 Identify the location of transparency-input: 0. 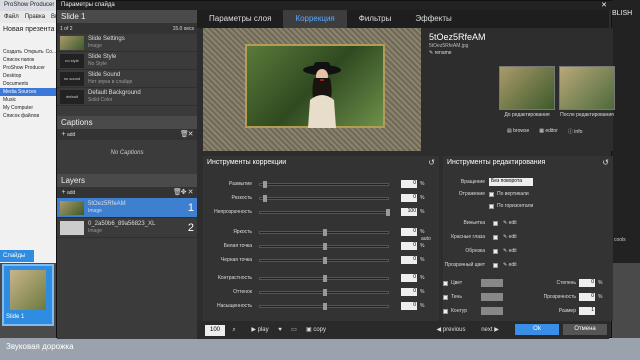
(587, 297).